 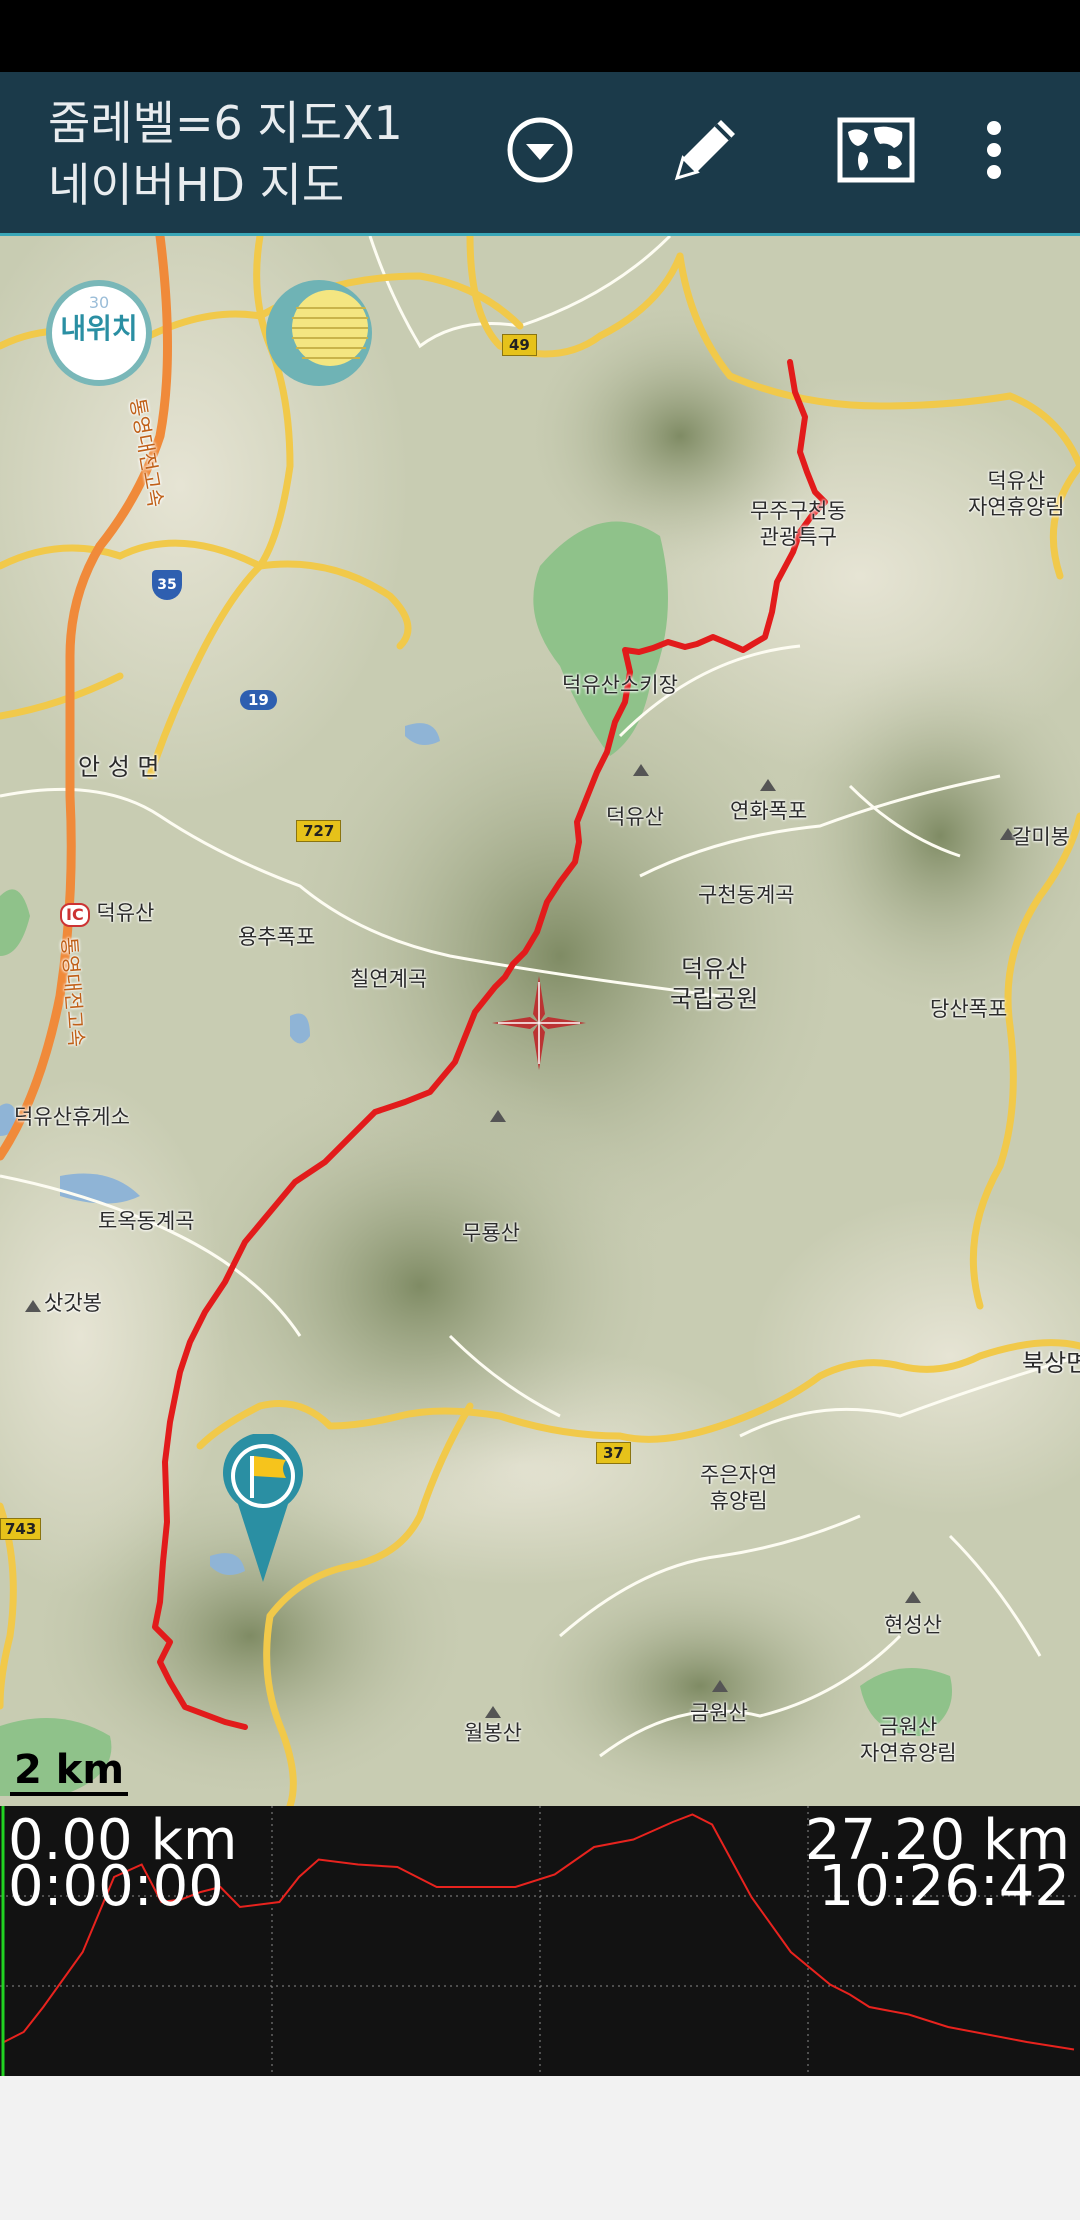 What do you see at coordinates (1051, 1363) in the screenshot?
I see `place-label: 북상면` at bounding box center [1051, 1363].